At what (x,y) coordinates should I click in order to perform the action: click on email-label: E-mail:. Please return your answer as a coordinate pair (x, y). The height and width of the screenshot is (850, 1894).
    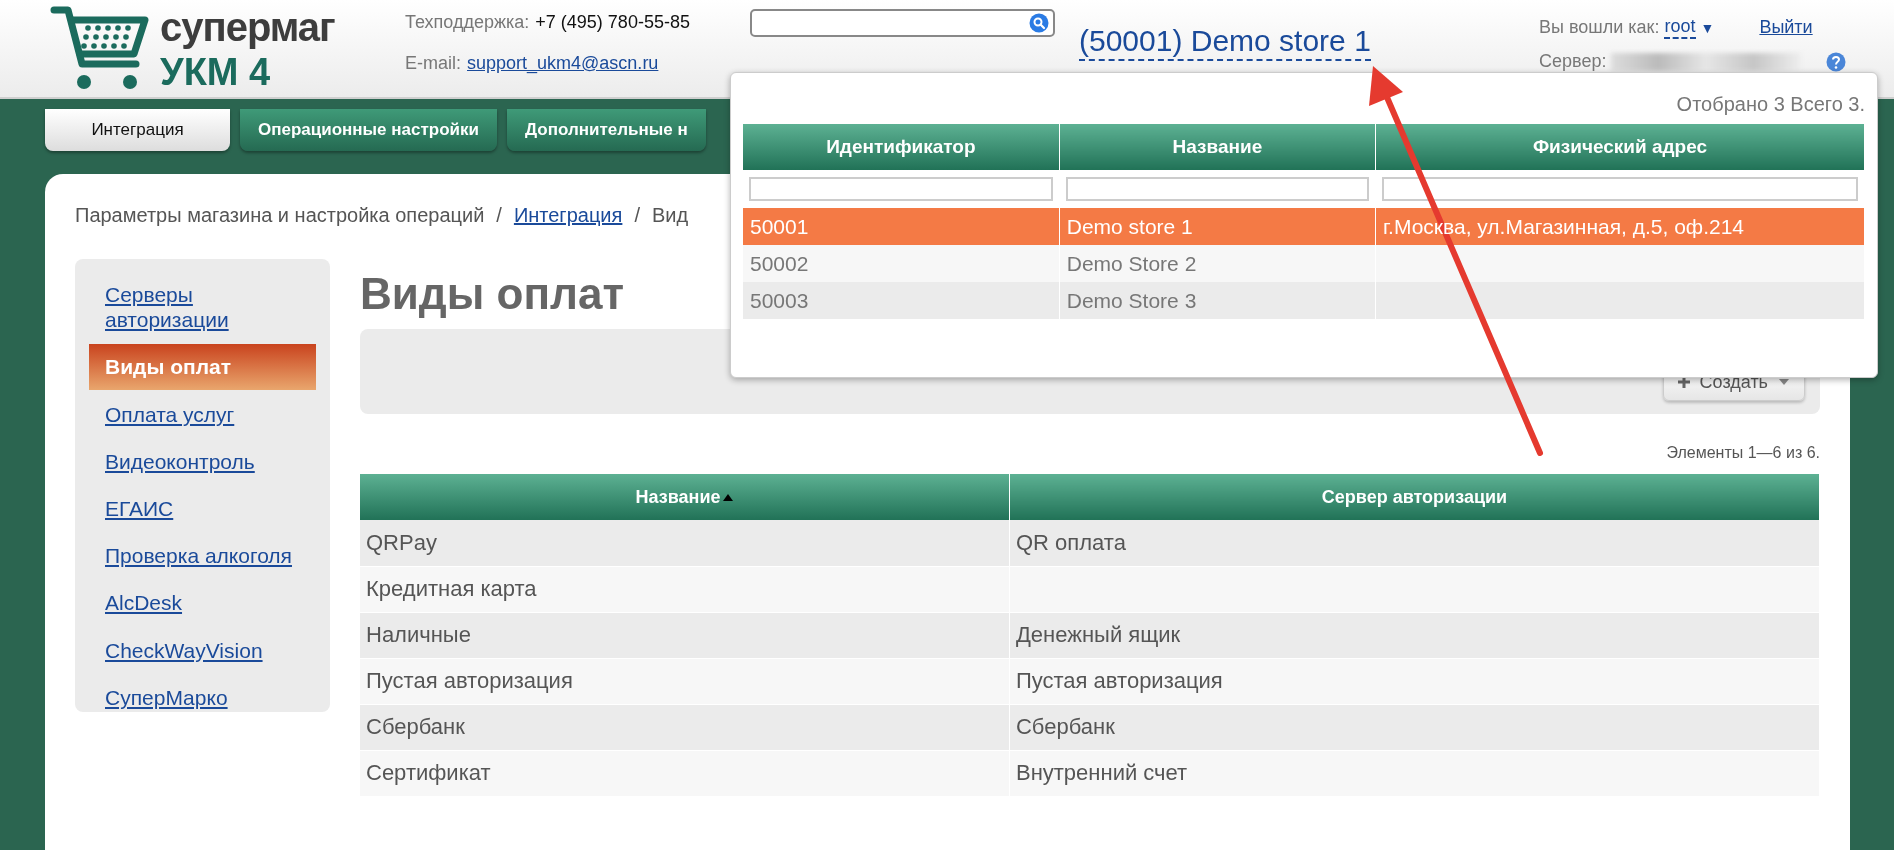
    Looking at the image, I should click on (433, 63).